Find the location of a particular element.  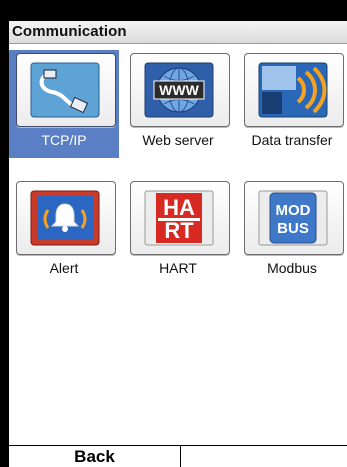

web-server-icon-frame: WWW is located at coordinates (180, 90).